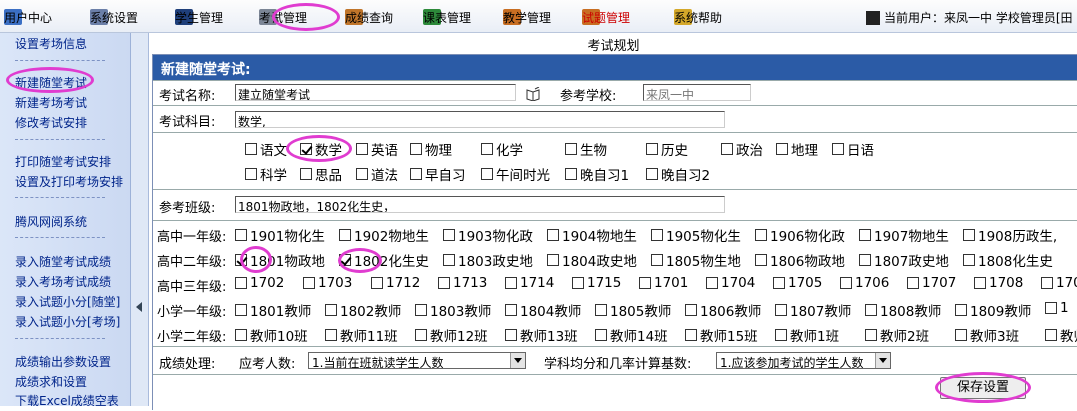 The width and height of the screenshot is (1077, 411). Describe the element at coordinates (730, 283) in the screenshot. I see `checkbox-option: 1704` at that location.